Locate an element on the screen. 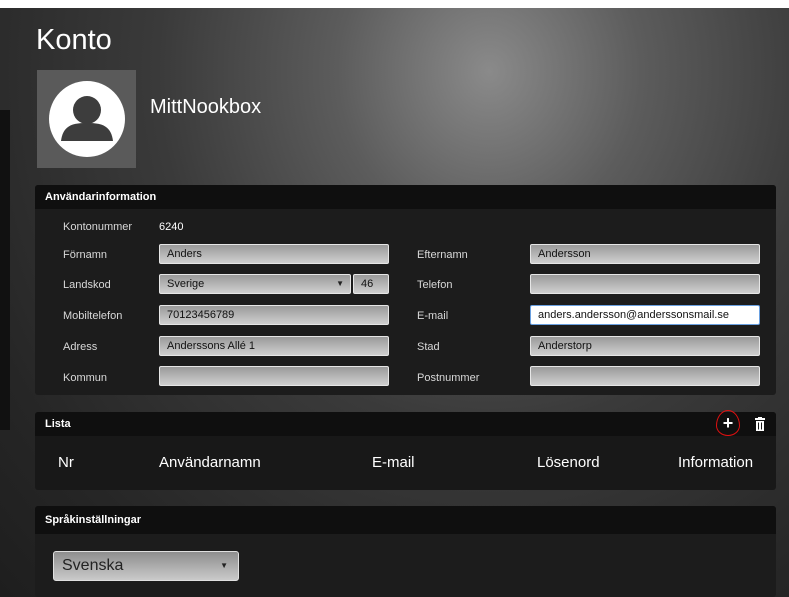 Image resolution: width=789 pixels, height=597 pixels. postal-code-field is located at coordinates (645, 376).